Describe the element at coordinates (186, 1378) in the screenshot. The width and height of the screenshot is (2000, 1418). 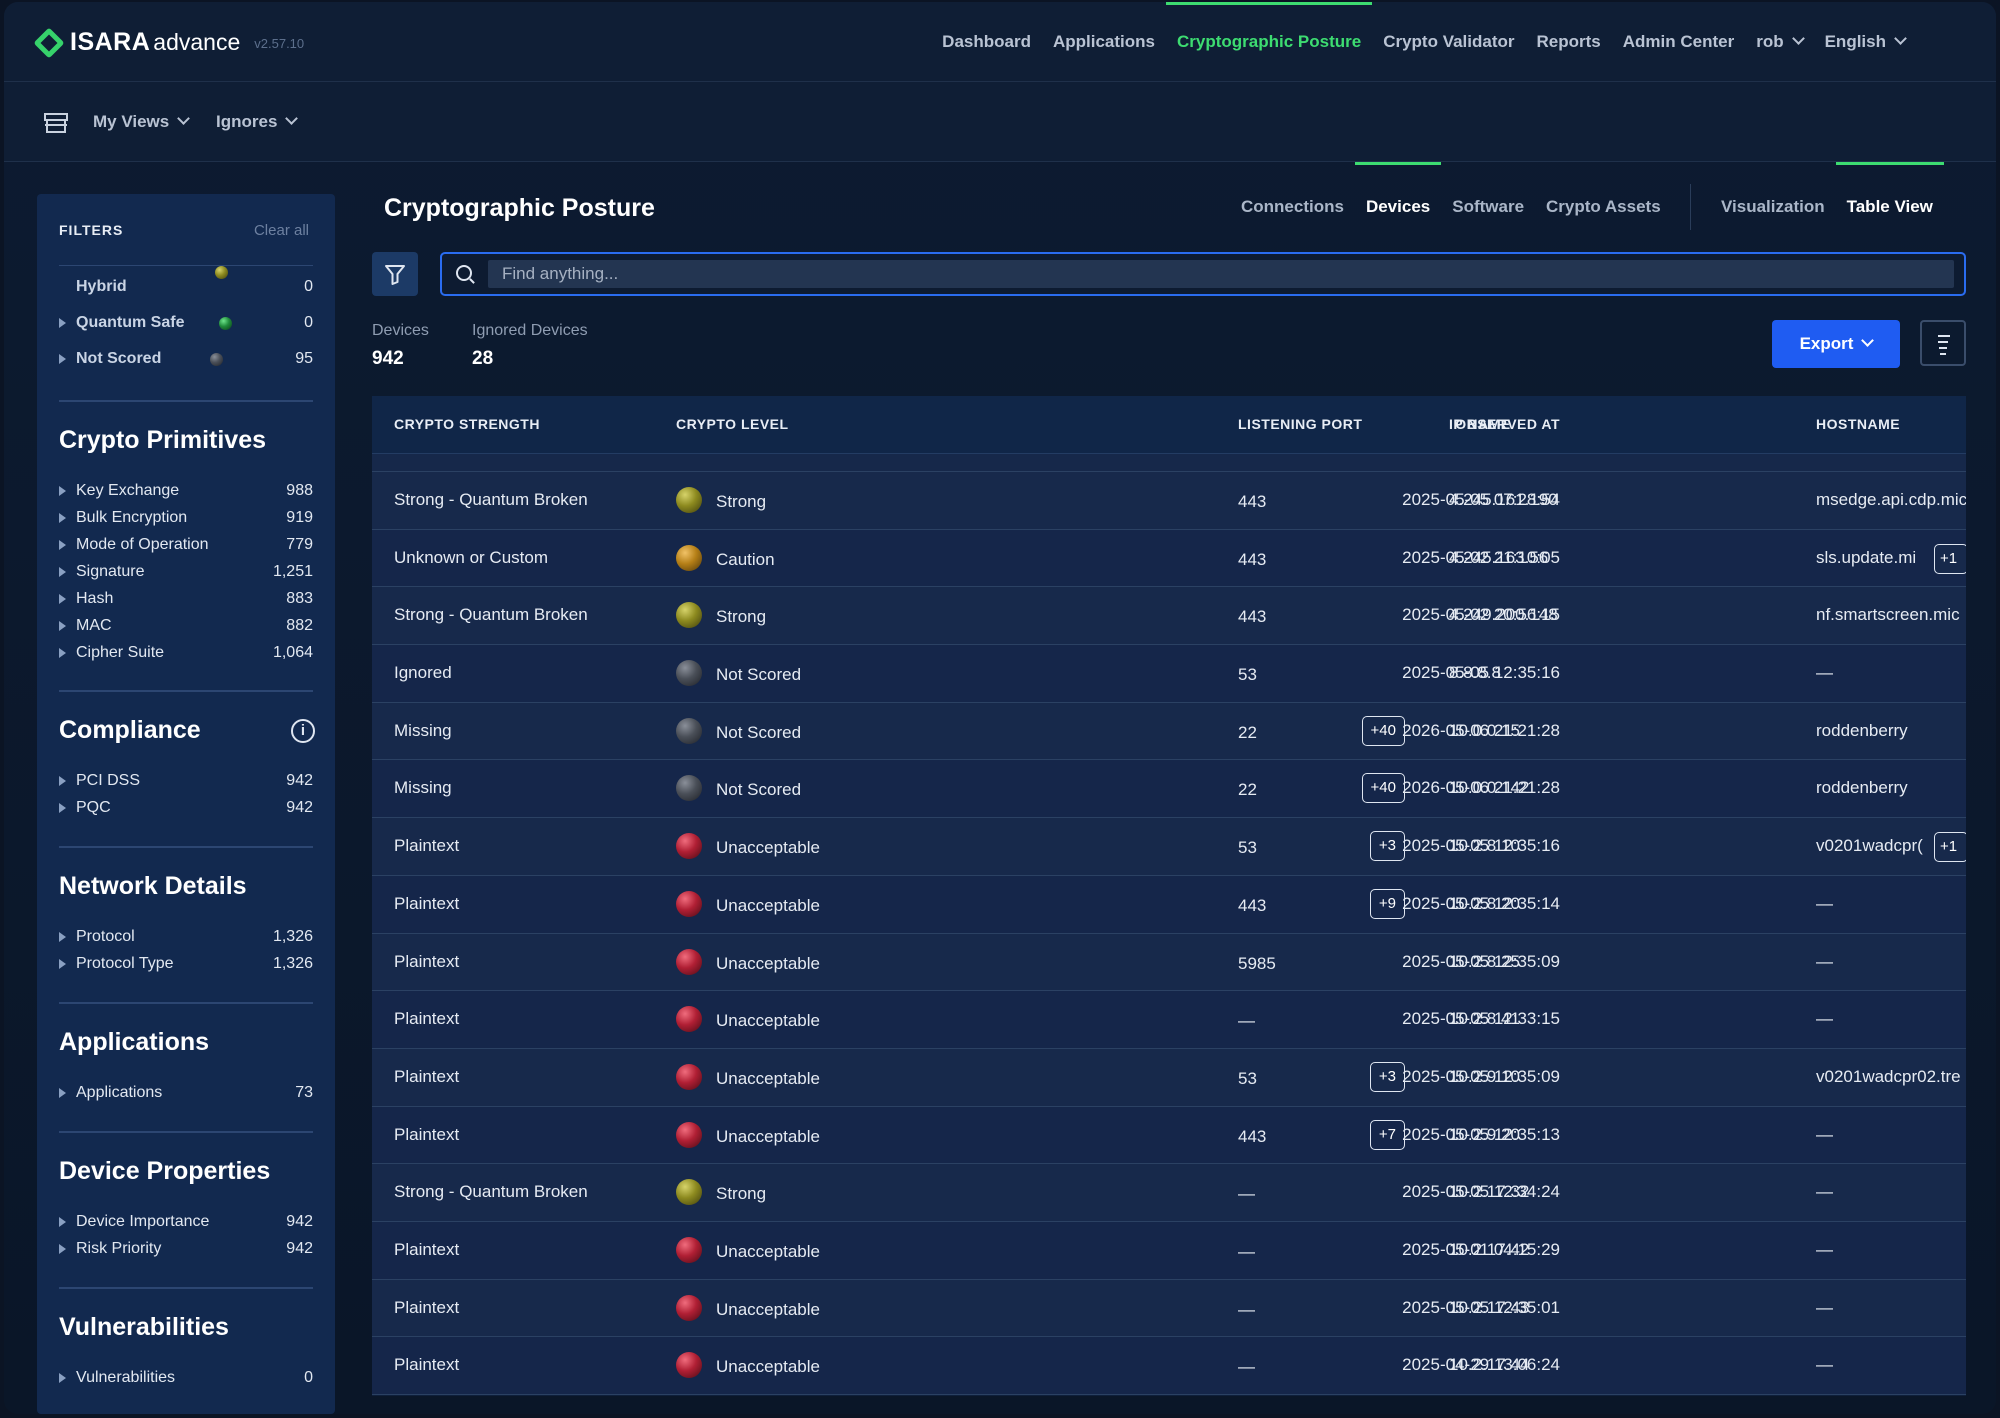
I see `filter-vulnerabilities: Vulnerabilities 0` at that location.